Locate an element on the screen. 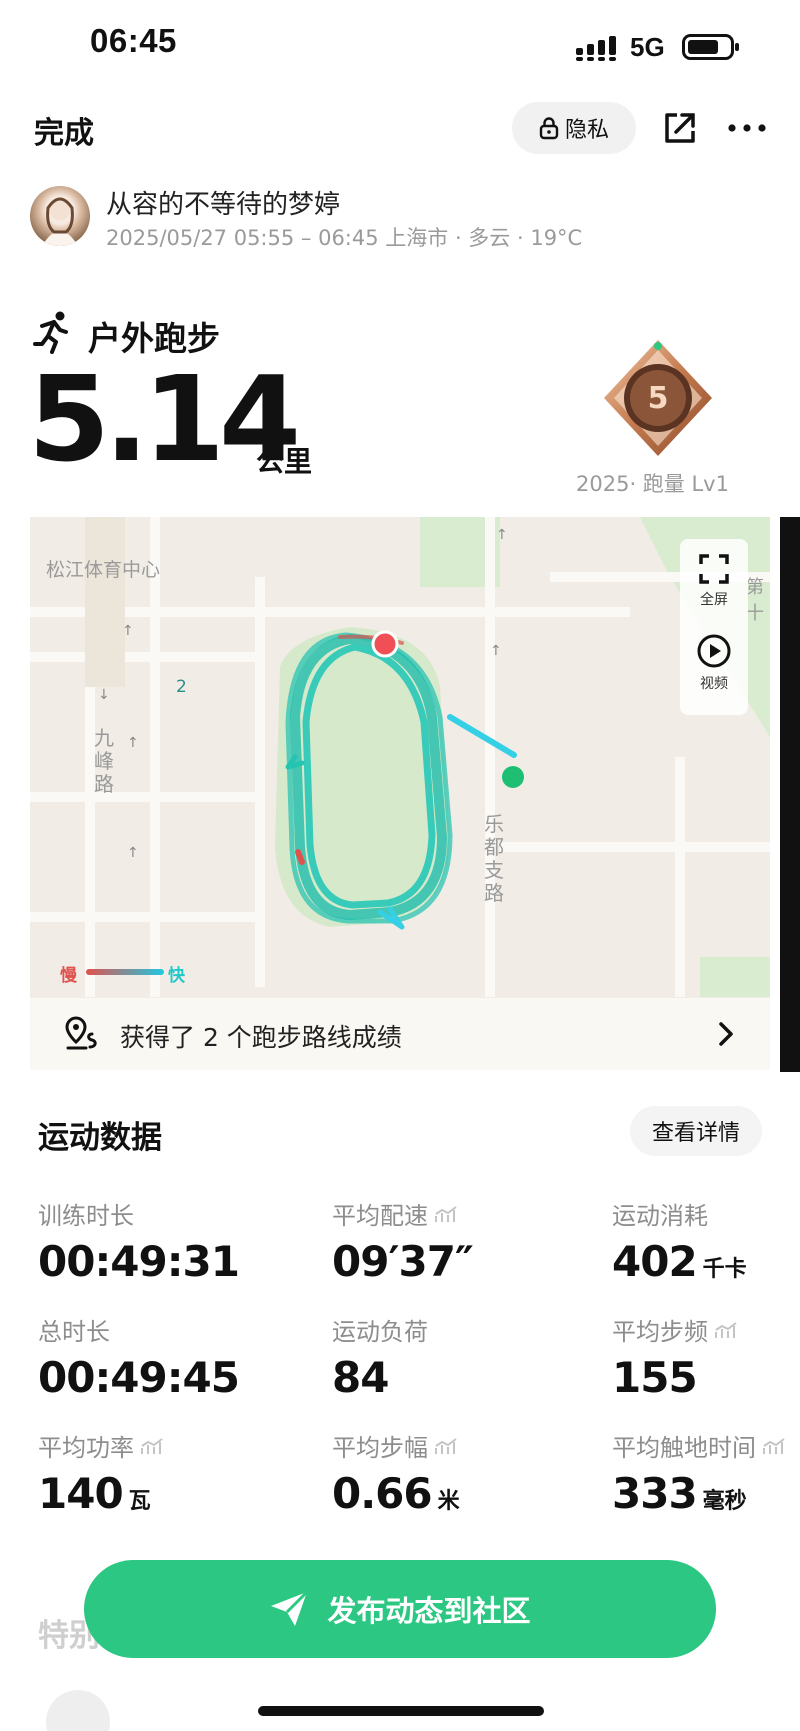 The width and height of the screenshot is (800, 1731). user-name: 从容的不等待的梦婷 is located at coordinates (223, 202).